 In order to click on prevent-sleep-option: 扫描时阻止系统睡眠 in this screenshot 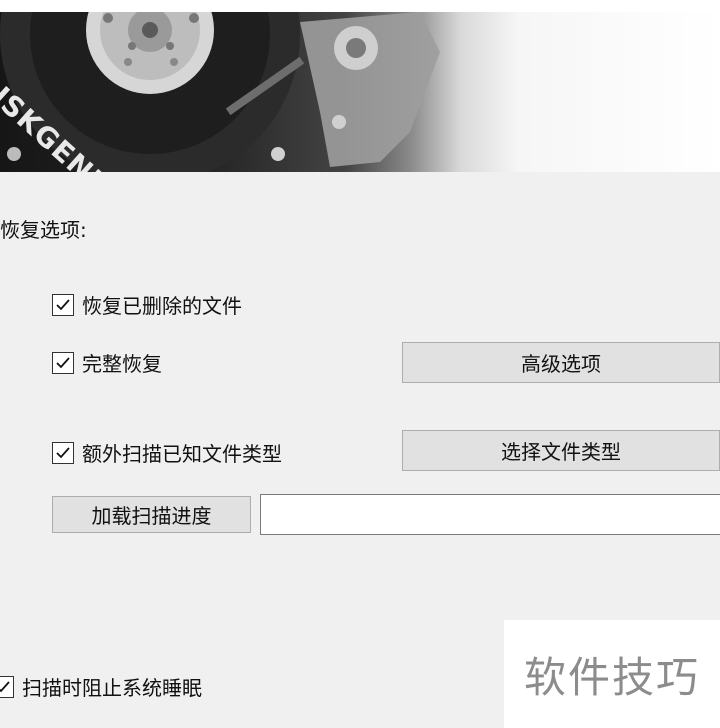, I will do `click(101, 686)`.